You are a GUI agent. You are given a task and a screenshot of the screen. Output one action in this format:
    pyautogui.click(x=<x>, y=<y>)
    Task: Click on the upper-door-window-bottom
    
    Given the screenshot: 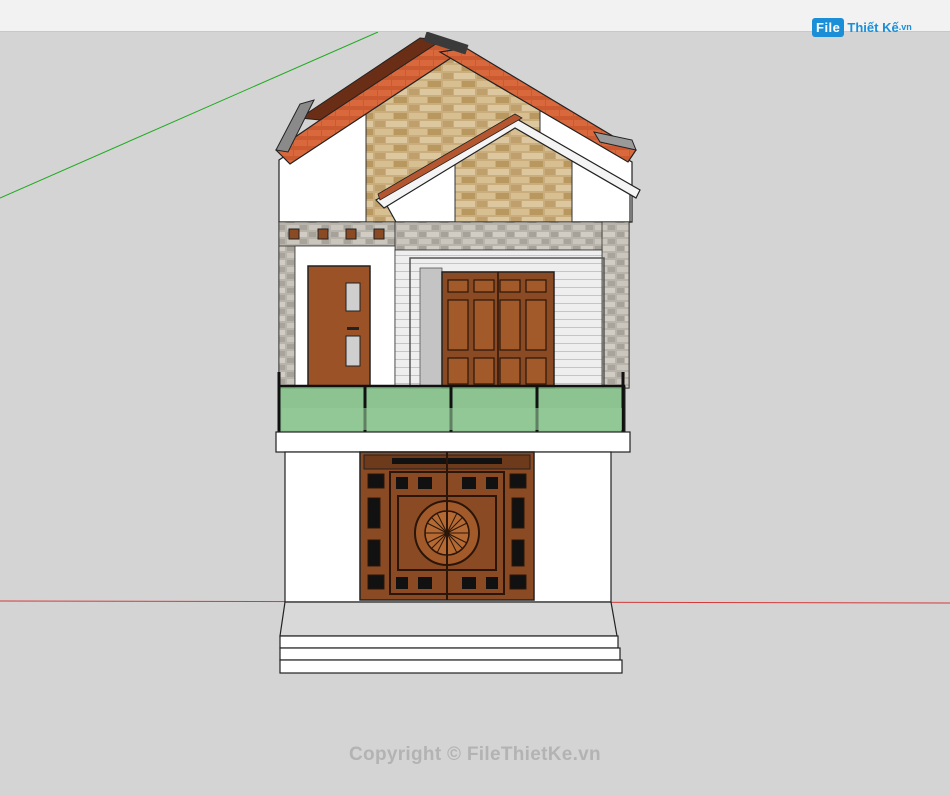 What is the action you would take?
    pyautogui.click(x=353, y=351)
    